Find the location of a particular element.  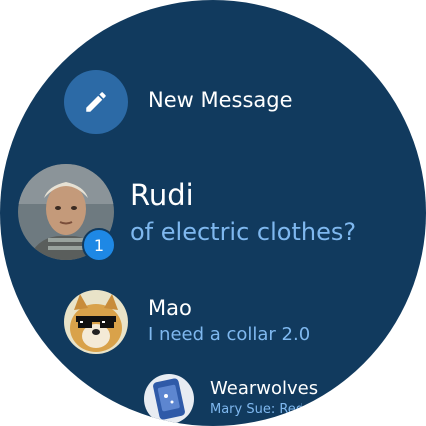

conversation-name: Mao is located at coordinates (170, 308).